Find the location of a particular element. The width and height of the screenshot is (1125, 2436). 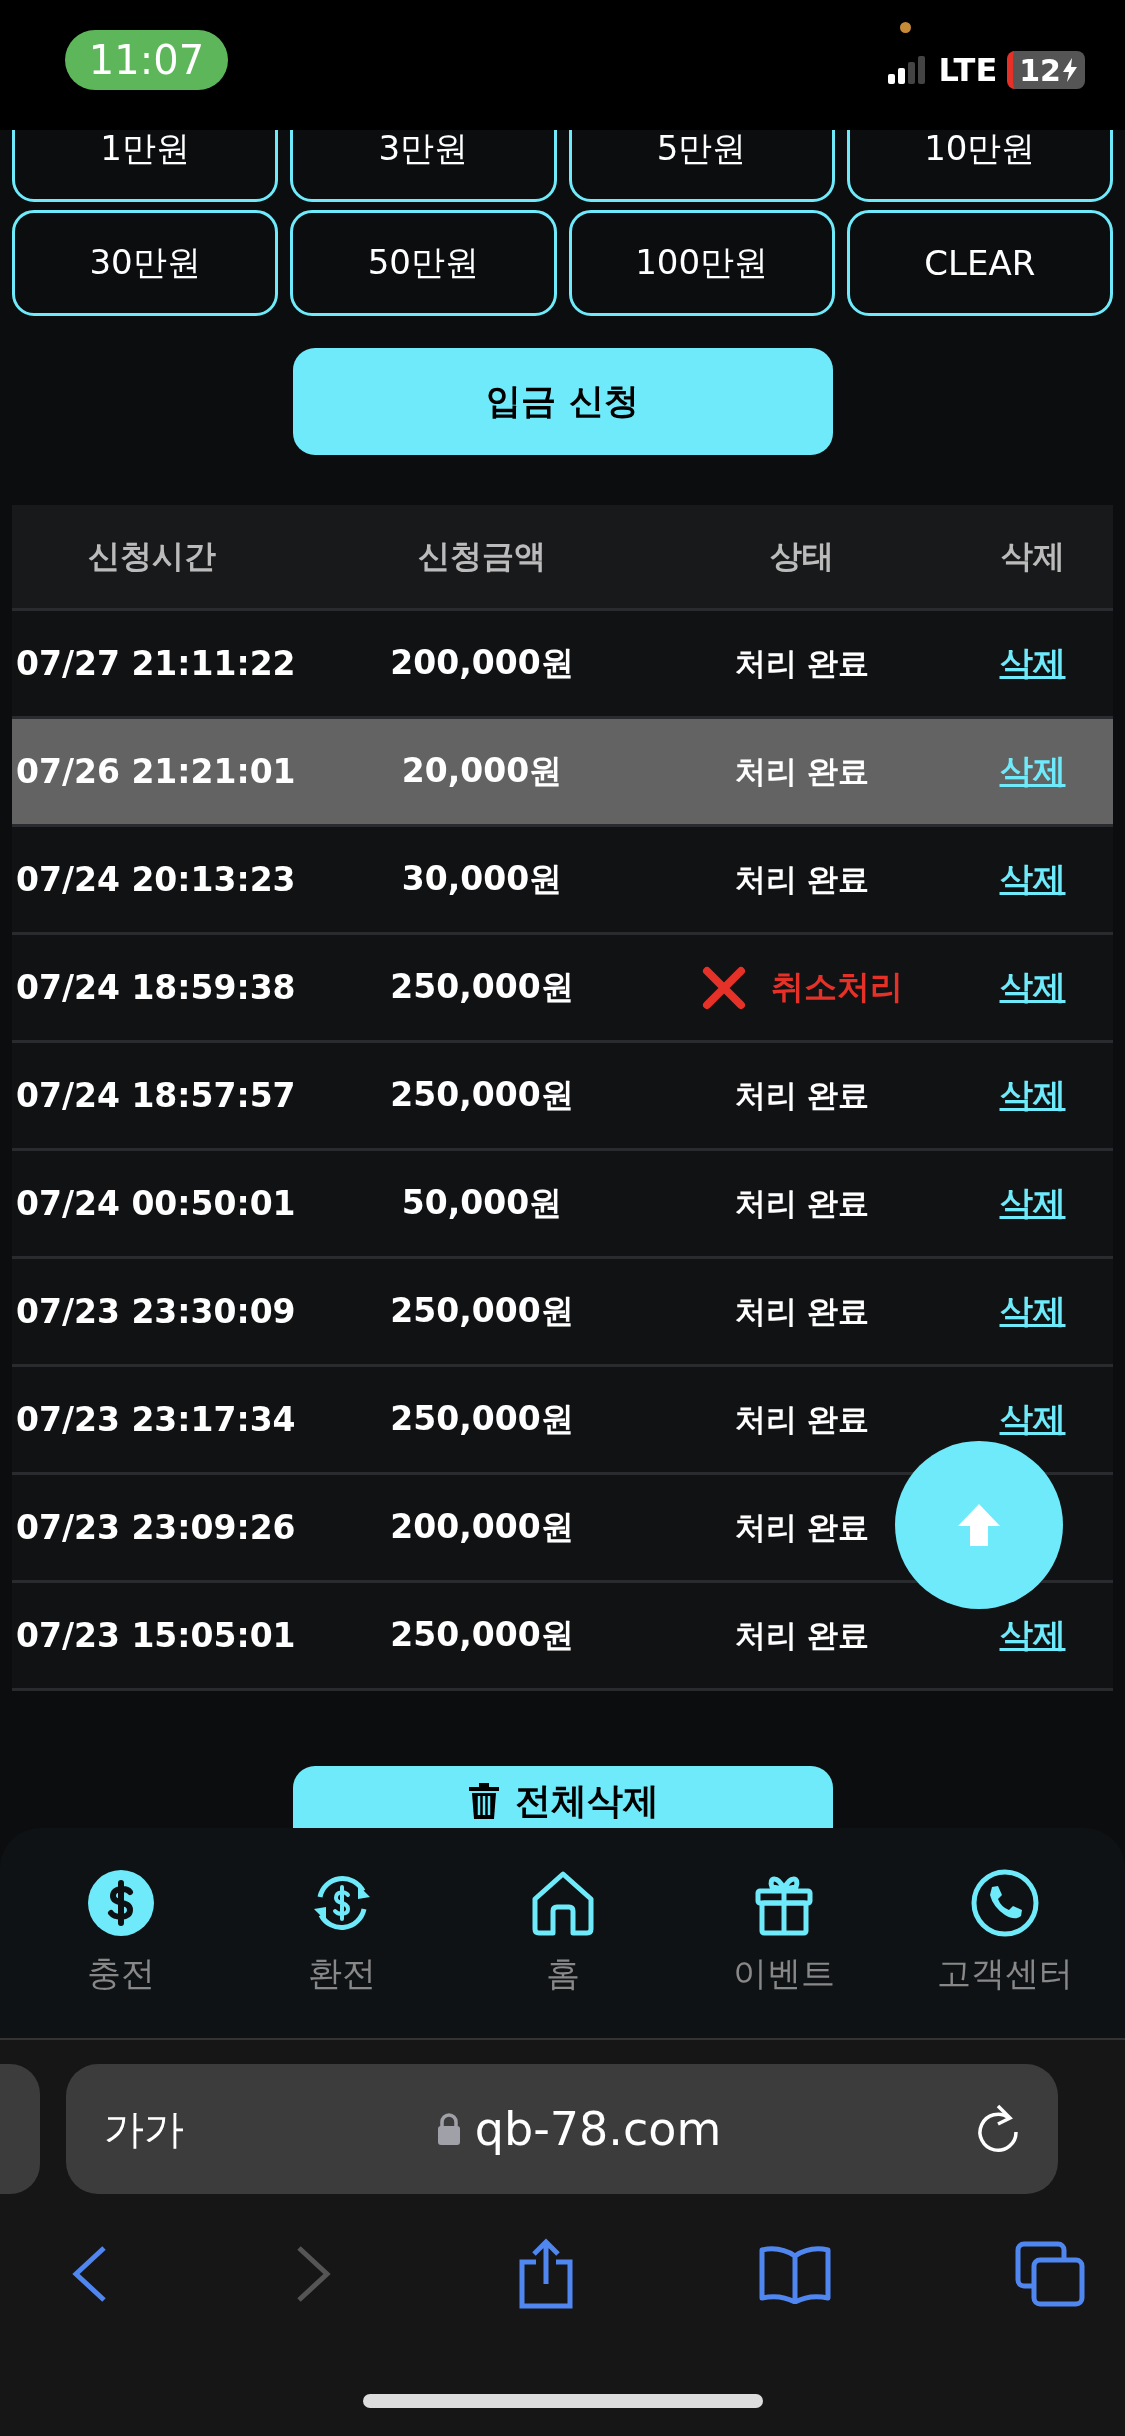

request-time-cell-text: 07/24 18:57:57 is located at coordinates (156, 1095).